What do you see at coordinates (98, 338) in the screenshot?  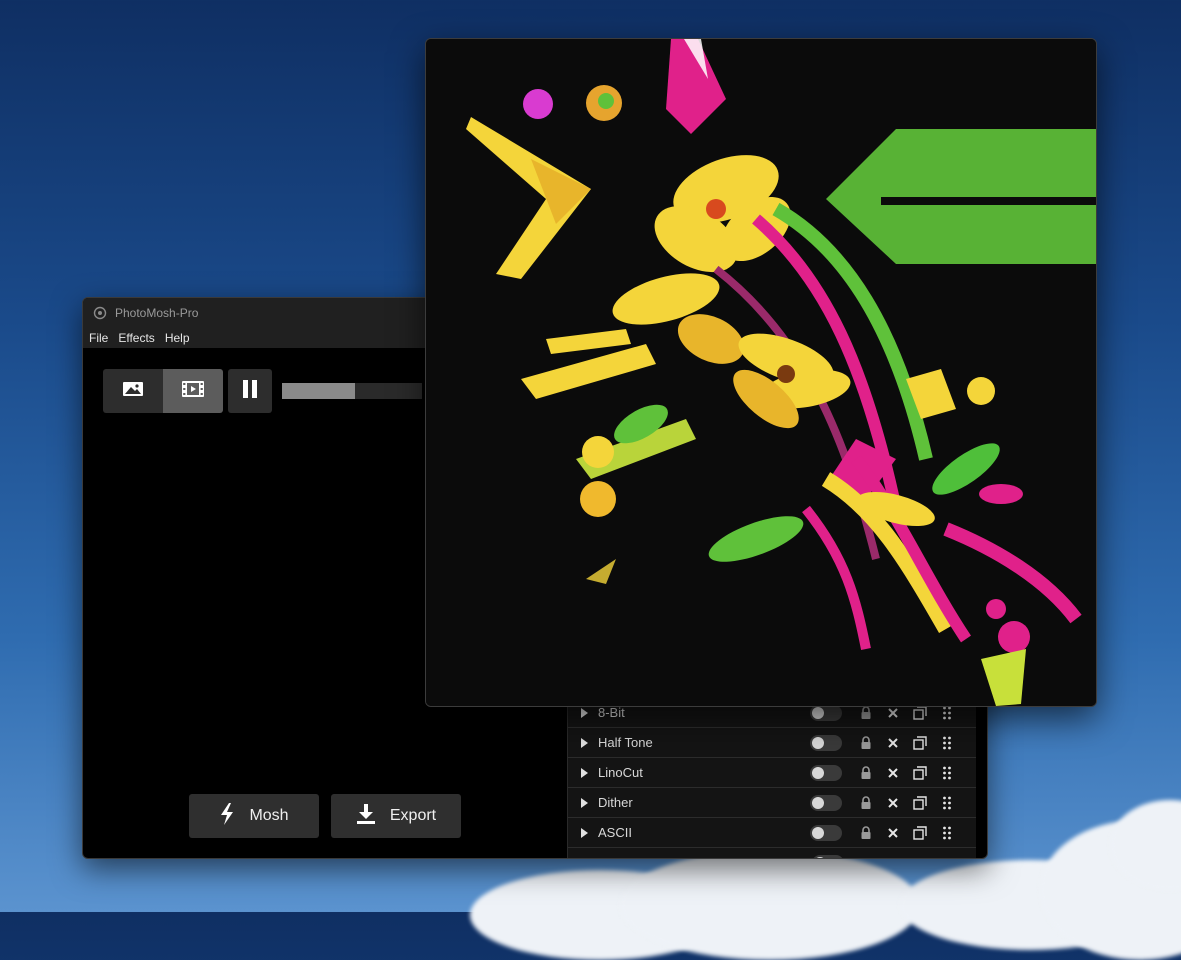 I see `menu-file: File` at bounding box center [98, 338].